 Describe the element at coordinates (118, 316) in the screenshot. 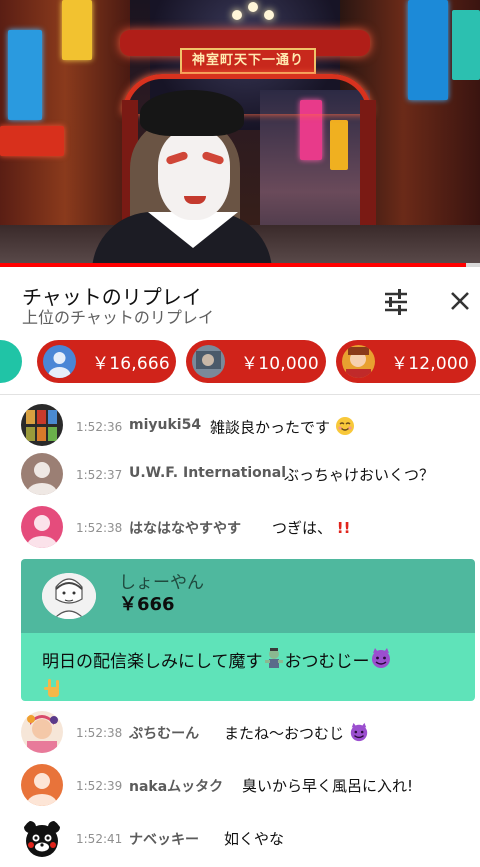

I see `chat-mode-dropdown: 上位のチャットのリプレイ` at that location.